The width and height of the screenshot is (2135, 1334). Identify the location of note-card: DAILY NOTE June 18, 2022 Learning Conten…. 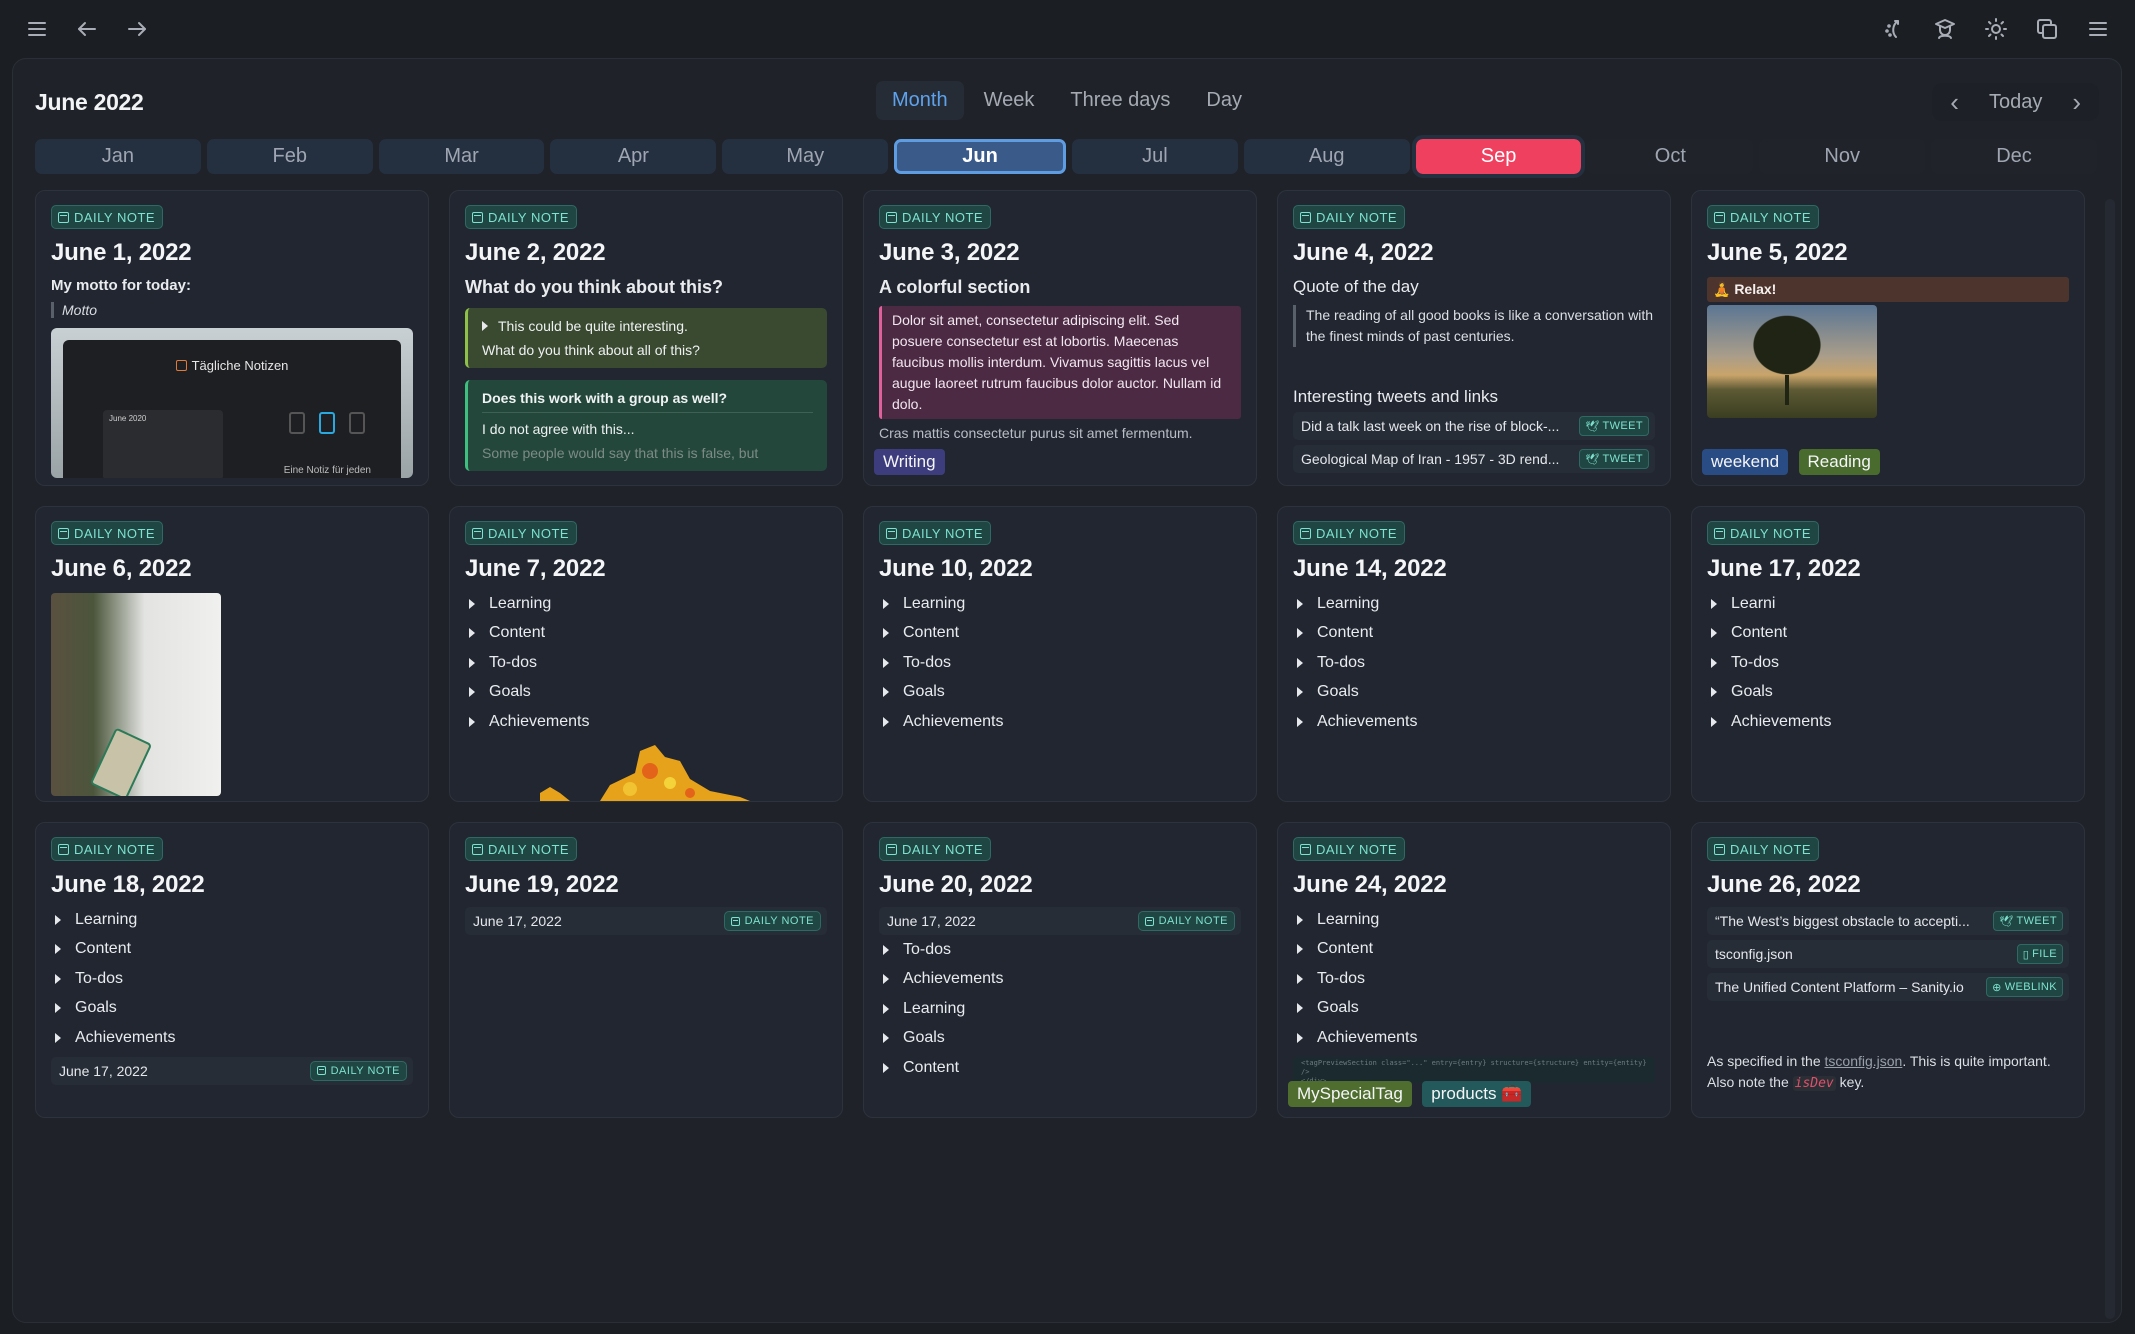
(232, 970).